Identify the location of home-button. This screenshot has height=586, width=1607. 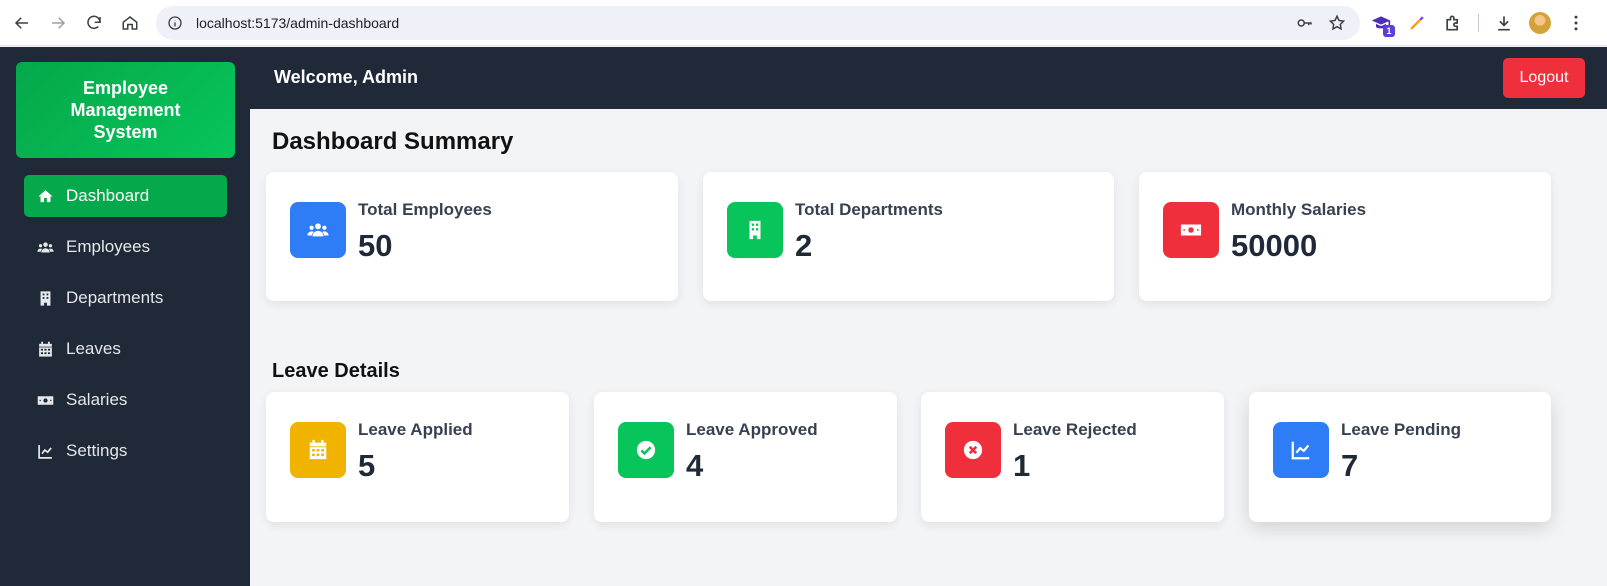
(130, 23).